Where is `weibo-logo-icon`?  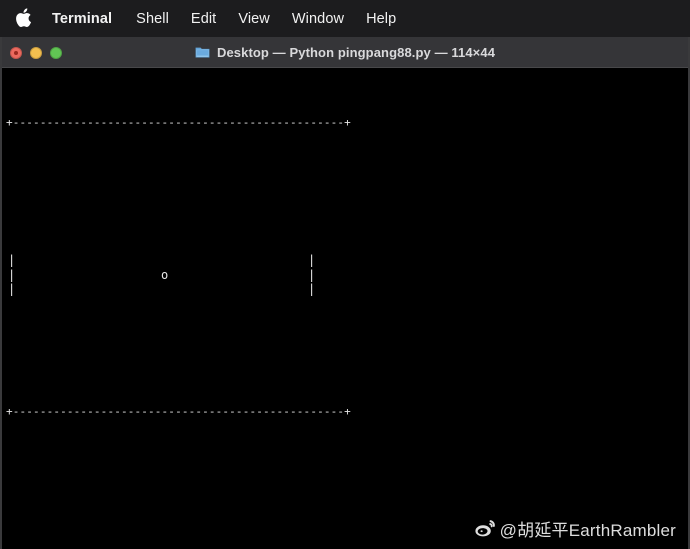
weibo-logo-icon is located at coordinates (485, 528).